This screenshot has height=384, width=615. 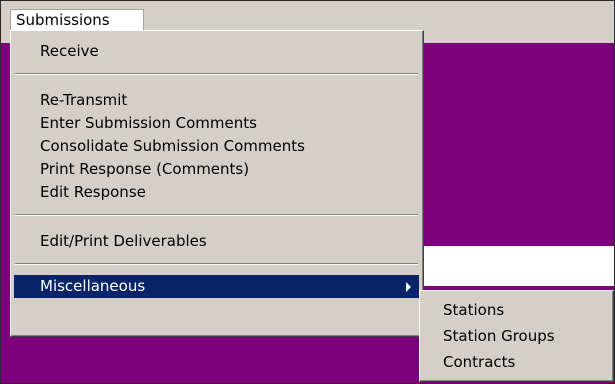 I want to click on menu-item-edit-response: Edit Response, so click(x=216, y=192).